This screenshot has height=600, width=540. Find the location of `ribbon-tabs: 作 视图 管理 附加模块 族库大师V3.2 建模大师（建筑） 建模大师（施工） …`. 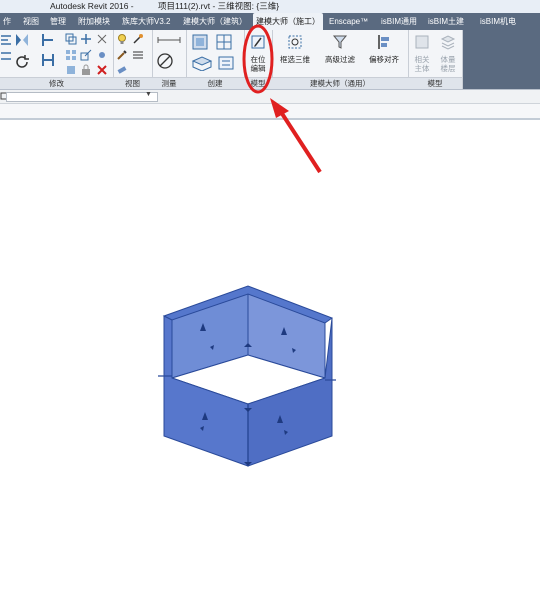

ribbon-tabs: 作 视图 管理 附加模块 族库大师V3.2 建模大师（建筑） 建模大师（施工） … is located at coordinates (270, 21).